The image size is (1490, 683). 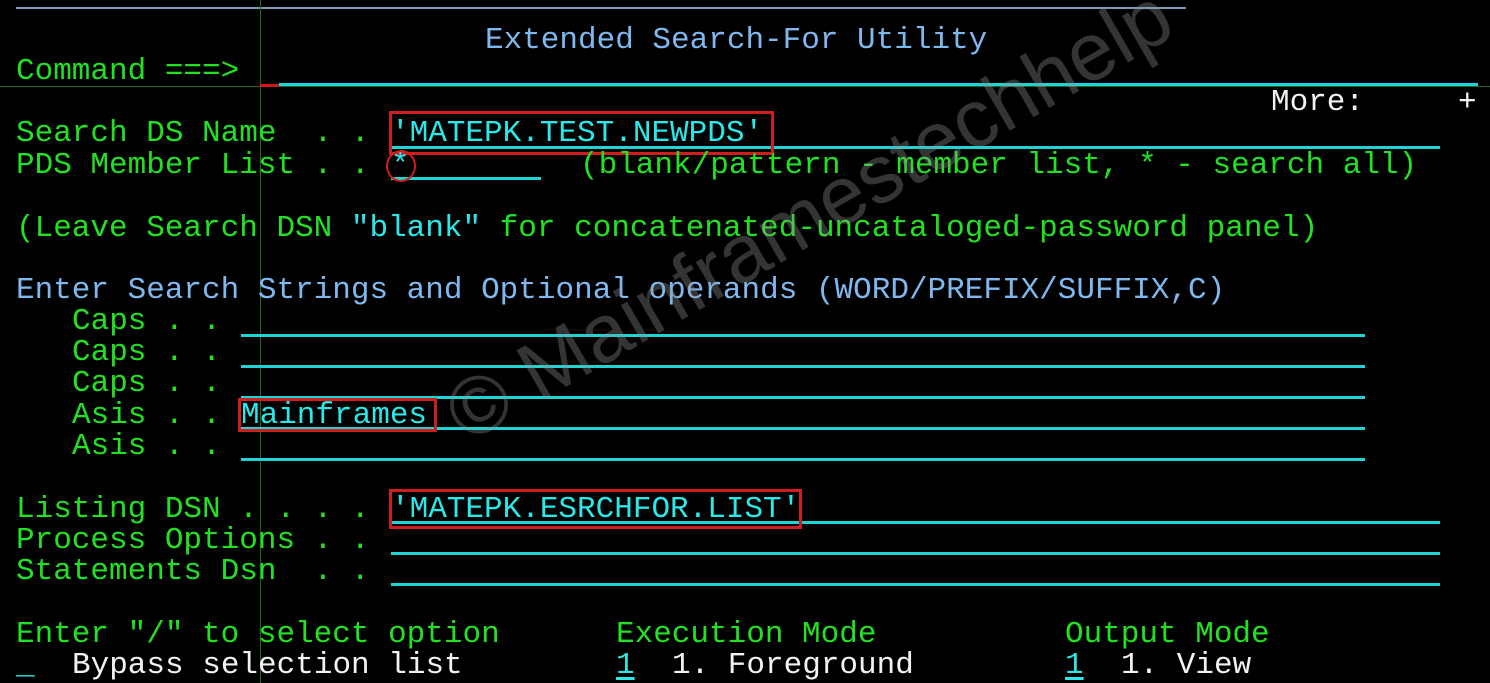 I want to click on output-mode-heading: Output Mode, so click(x=1167, y=634).